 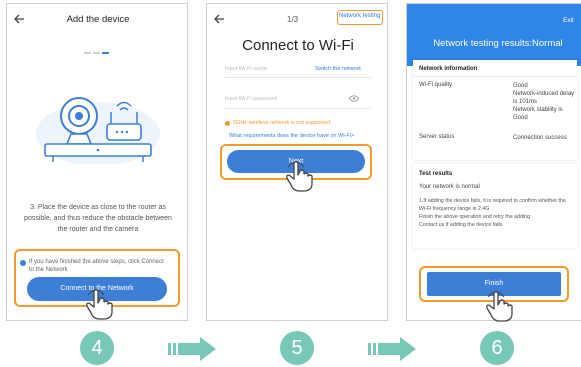 What do you see at coordinates (98, 19) in the screenshot?
I see `page-title: Add the device` at bounding box center [98, 19].